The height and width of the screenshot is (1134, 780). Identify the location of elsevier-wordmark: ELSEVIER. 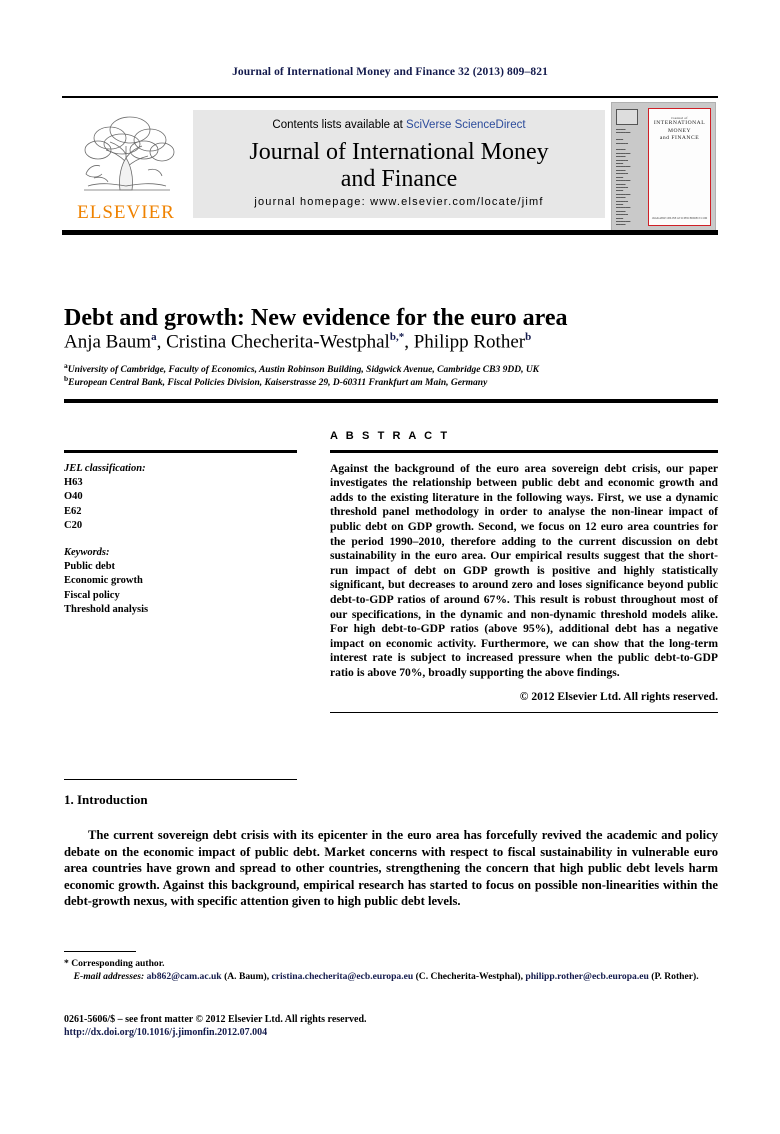
(126, 212).